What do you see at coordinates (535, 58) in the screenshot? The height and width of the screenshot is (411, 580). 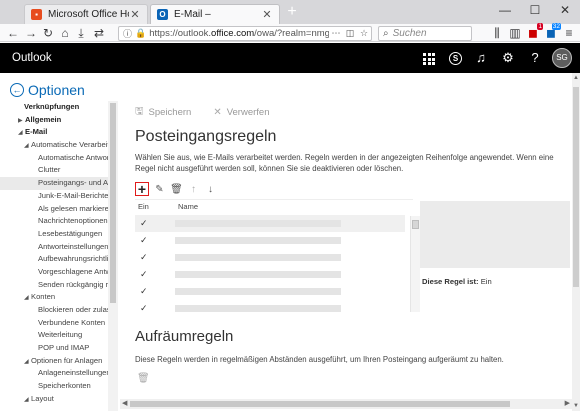 I see `help-icon: ?` at bounding box center [535, 58].